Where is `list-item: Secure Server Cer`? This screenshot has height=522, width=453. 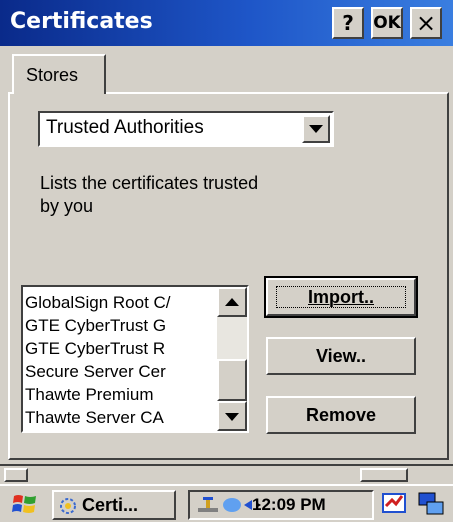 list-item: Secure Server Cer is located at coordinates (121, 371).